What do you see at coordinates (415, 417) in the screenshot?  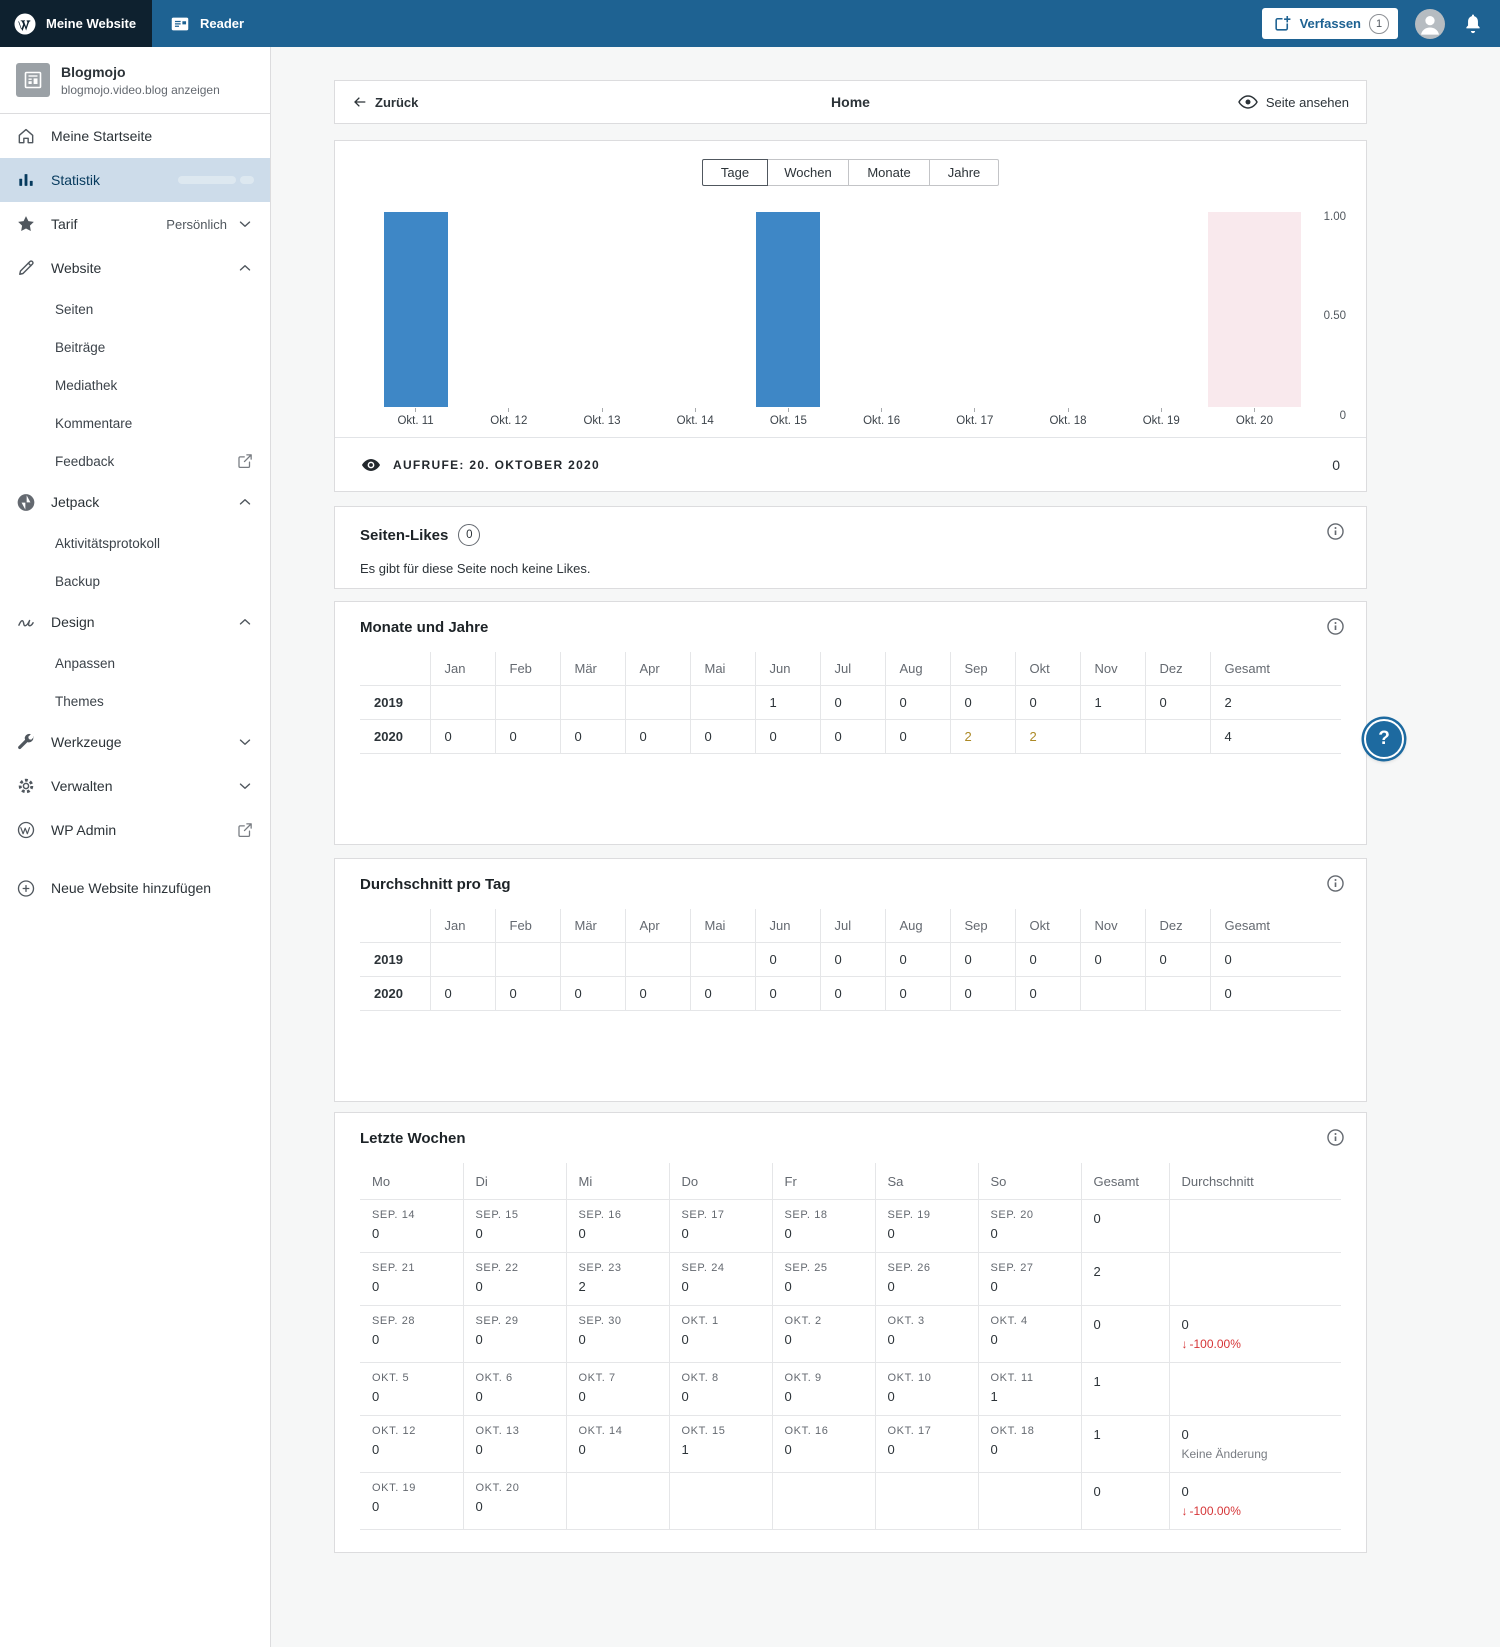 I see `x-tick-label: Okt. 11` at bounding box center [415, 417].